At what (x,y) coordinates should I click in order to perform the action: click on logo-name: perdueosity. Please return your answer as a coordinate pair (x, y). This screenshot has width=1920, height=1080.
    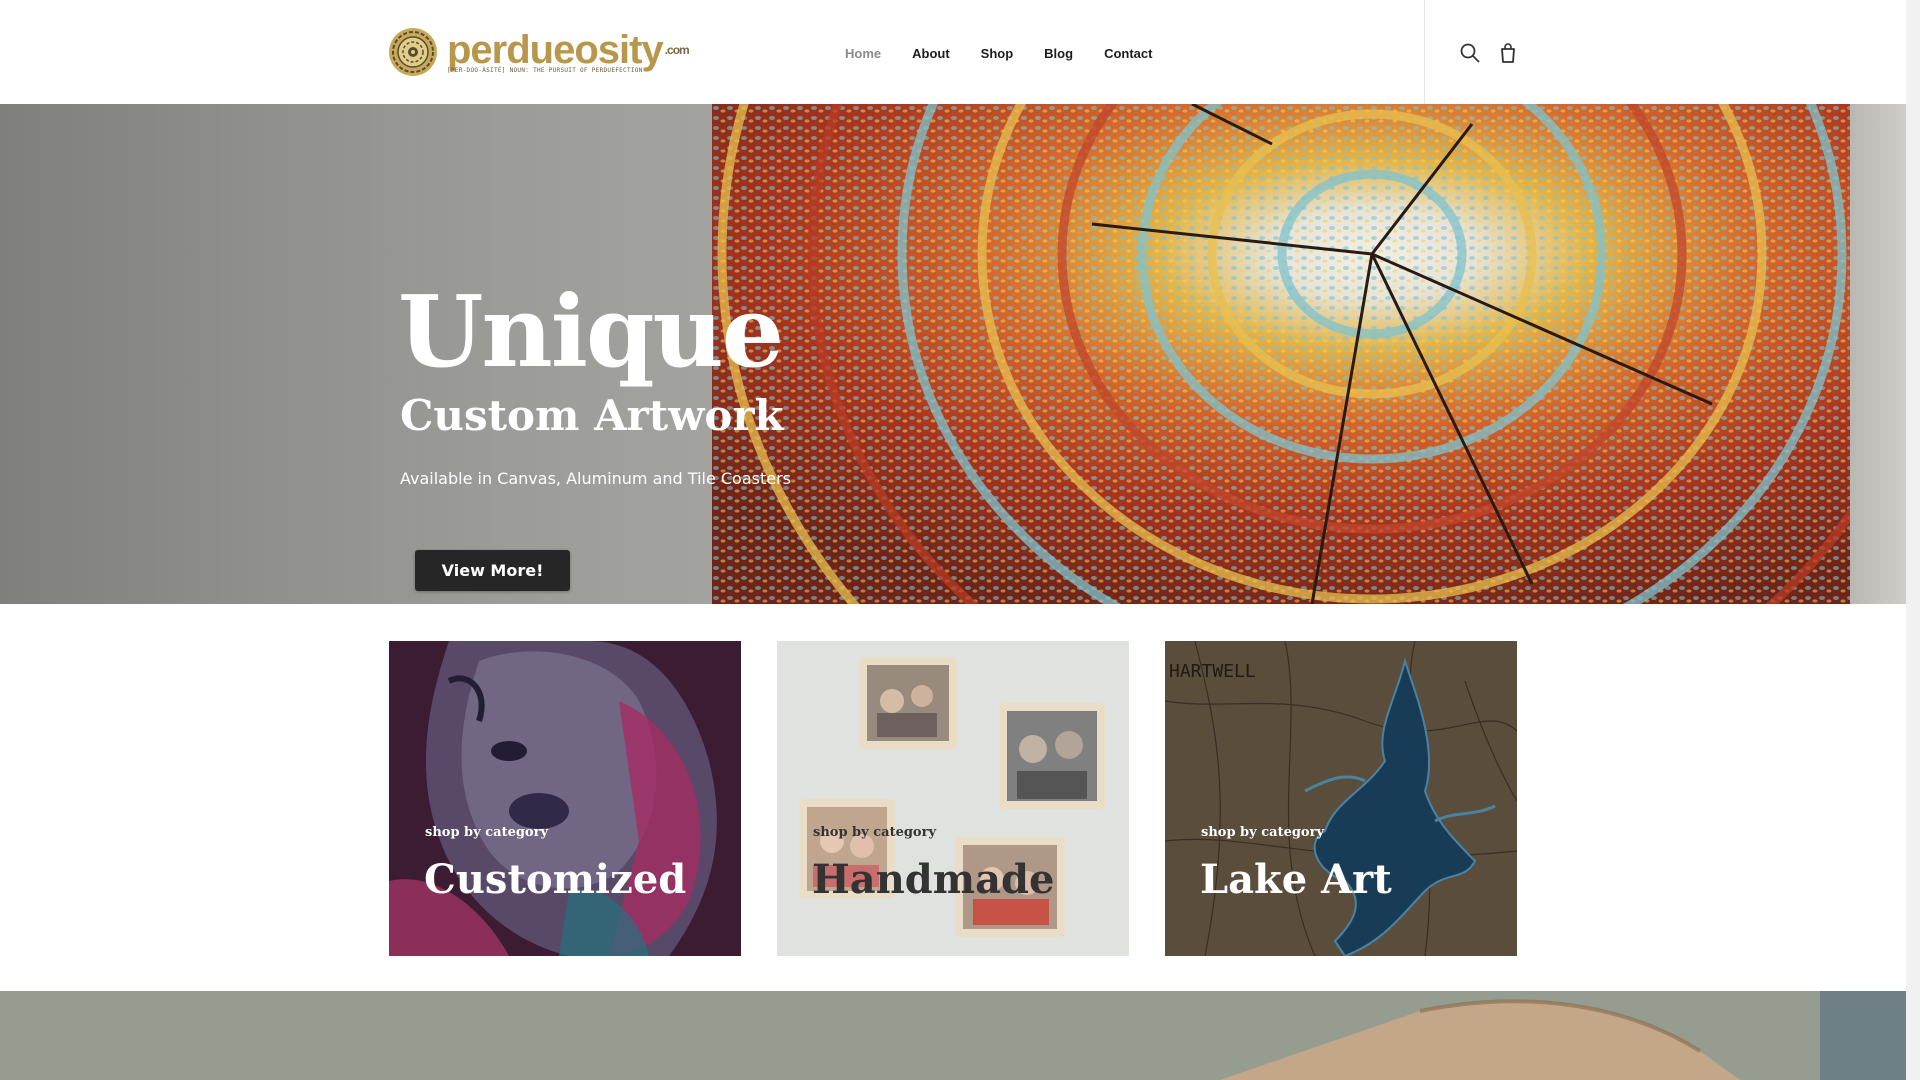
    Looking at the image, I should click on (555, 50).